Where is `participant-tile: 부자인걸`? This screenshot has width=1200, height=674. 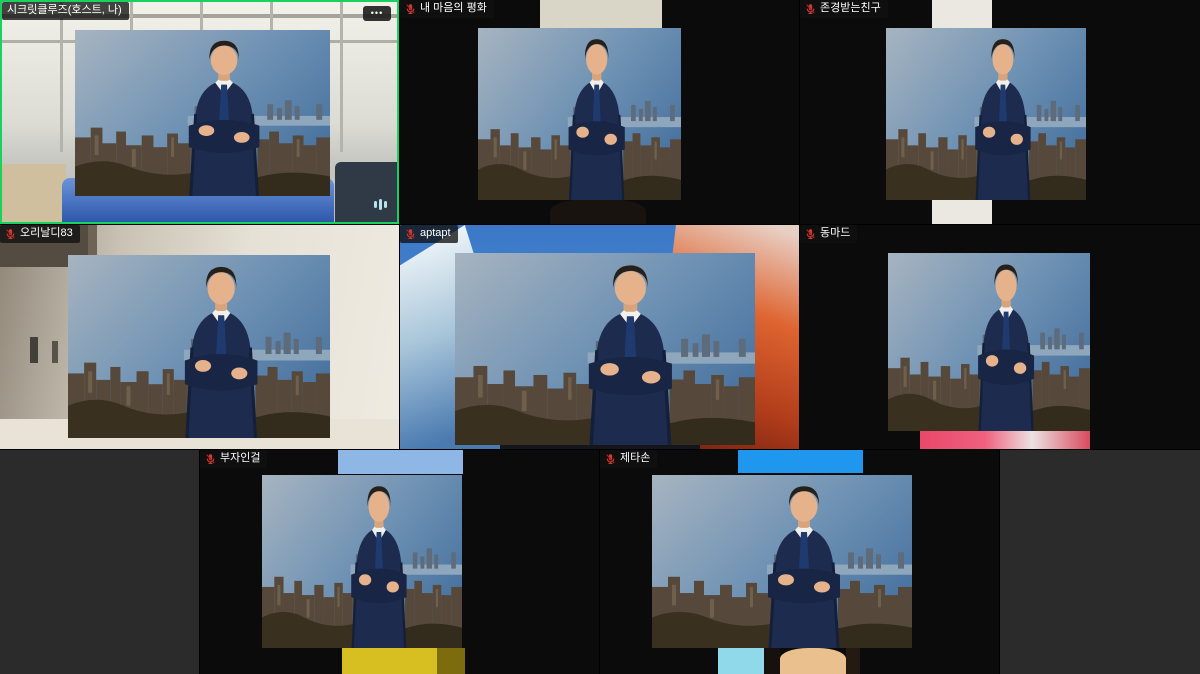 participant-tile: 부자인걸 is located at coordinates (399, 562).